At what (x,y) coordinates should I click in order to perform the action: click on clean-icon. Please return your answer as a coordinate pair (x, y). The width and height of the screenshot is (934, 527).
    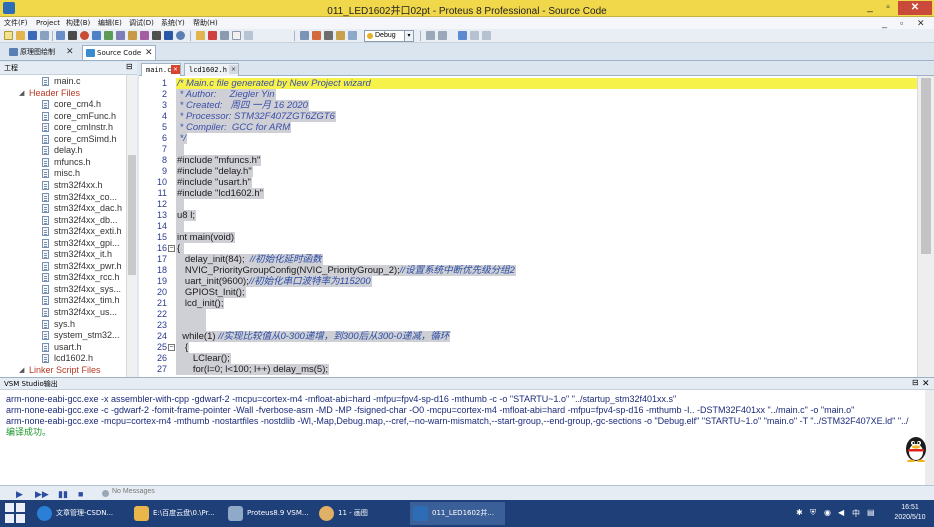
    Looking at the image, I should click on (328, 35).